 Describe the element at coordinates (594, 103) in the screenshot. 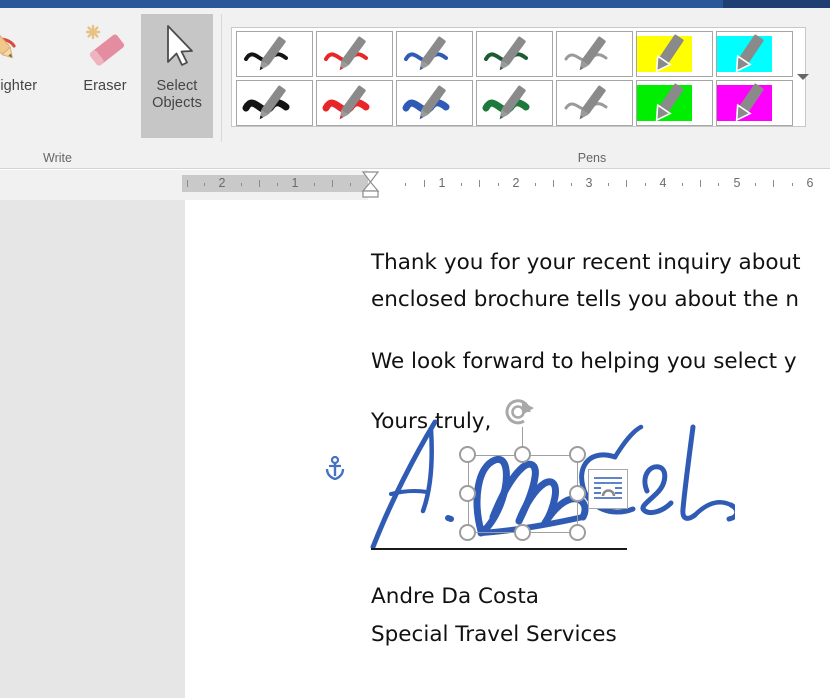

I see `pen-item-pen-gray-thick` at that location.